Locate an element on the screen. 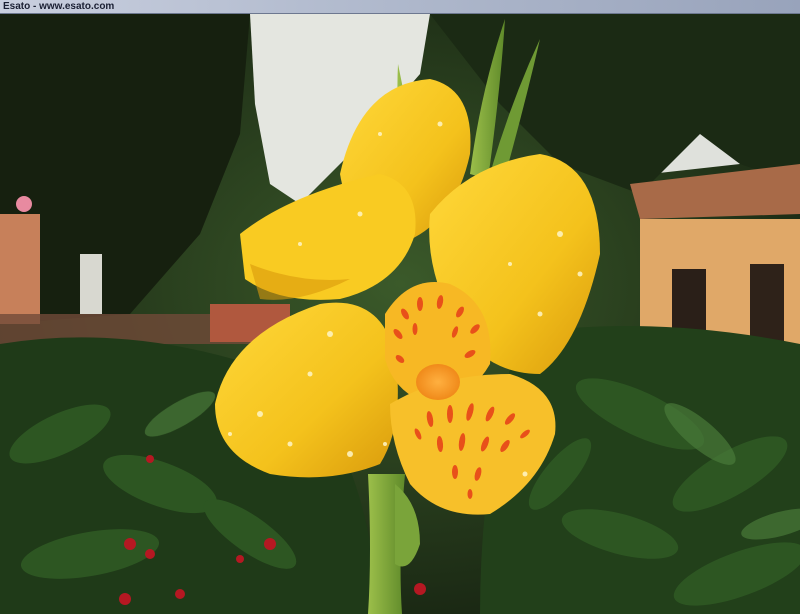 The image size is (800, 614). house-door is located at coordinates (767, 304).